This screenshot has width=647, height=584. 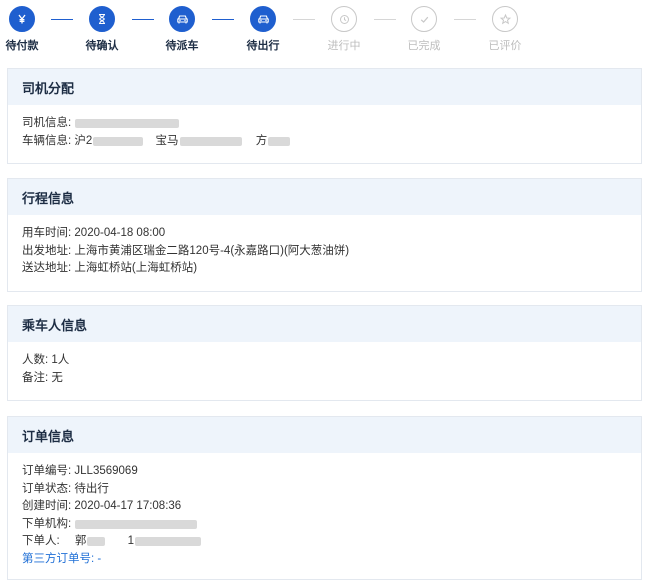 What do you see at coordinates (57, 377) in the screenshot?
I see `passenger-note-value: 无` at bounding box center [57, 377].